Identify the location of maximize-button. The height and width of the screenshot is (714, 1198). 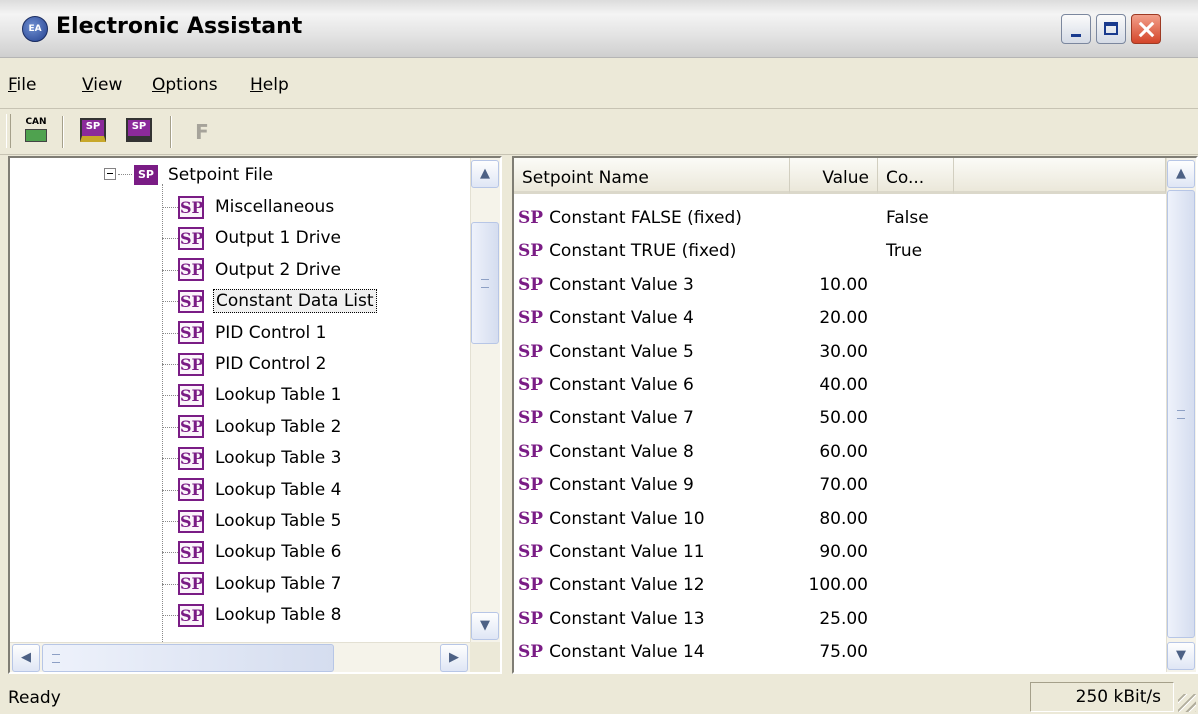
(1111, 29).